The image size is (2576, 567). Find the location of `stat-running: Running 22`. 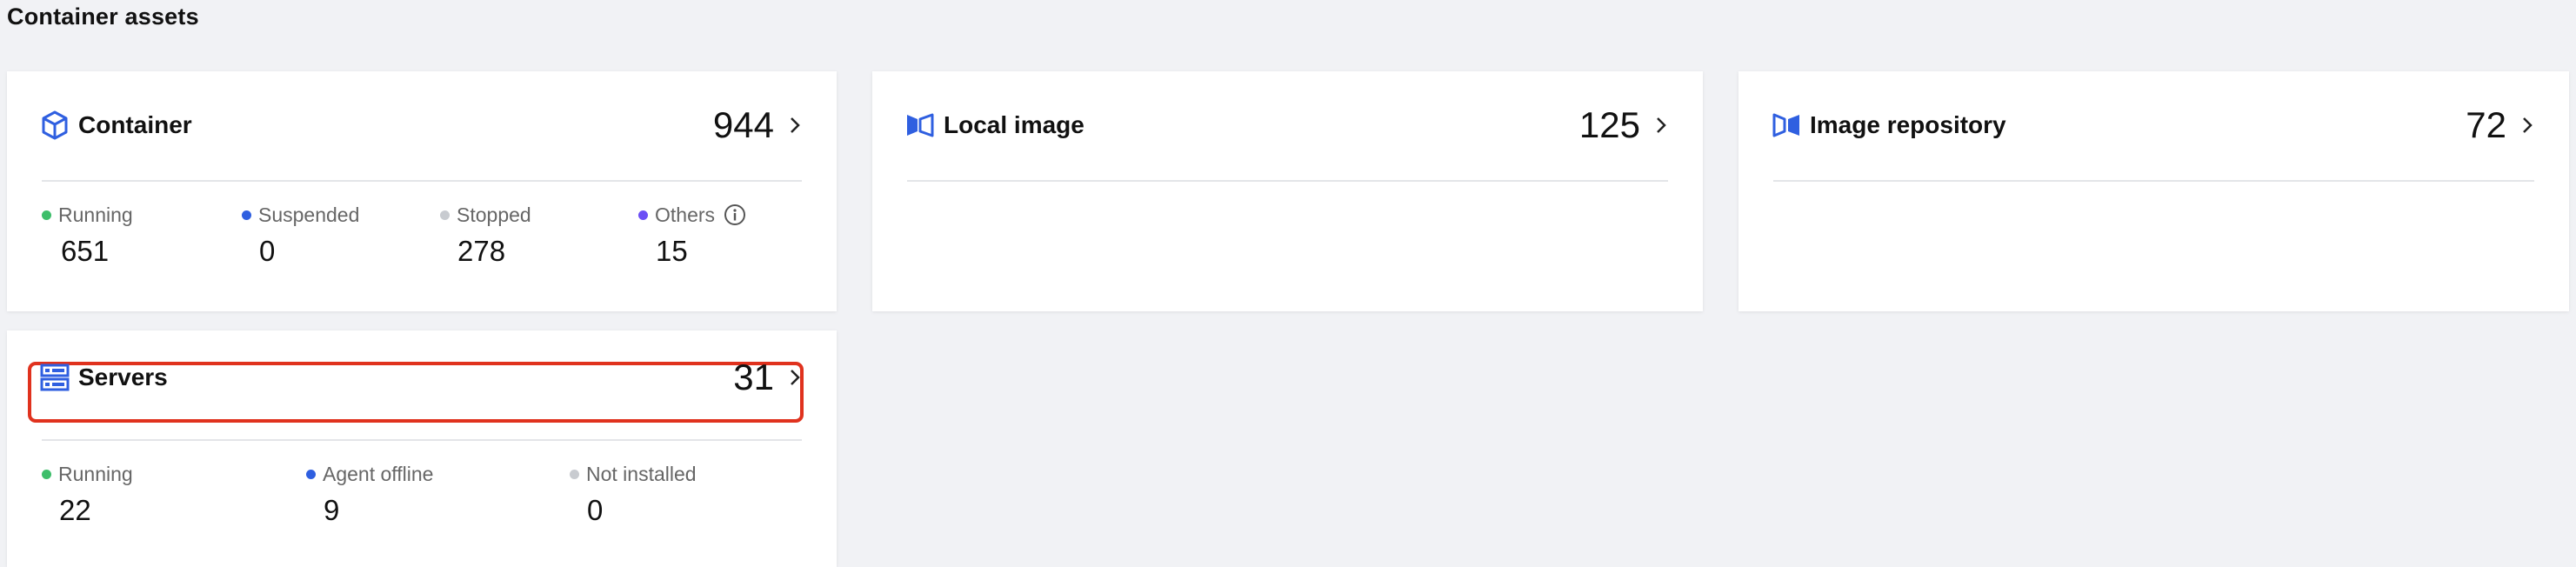

stat-running: Running 22 is located at coordinates (87, 493).